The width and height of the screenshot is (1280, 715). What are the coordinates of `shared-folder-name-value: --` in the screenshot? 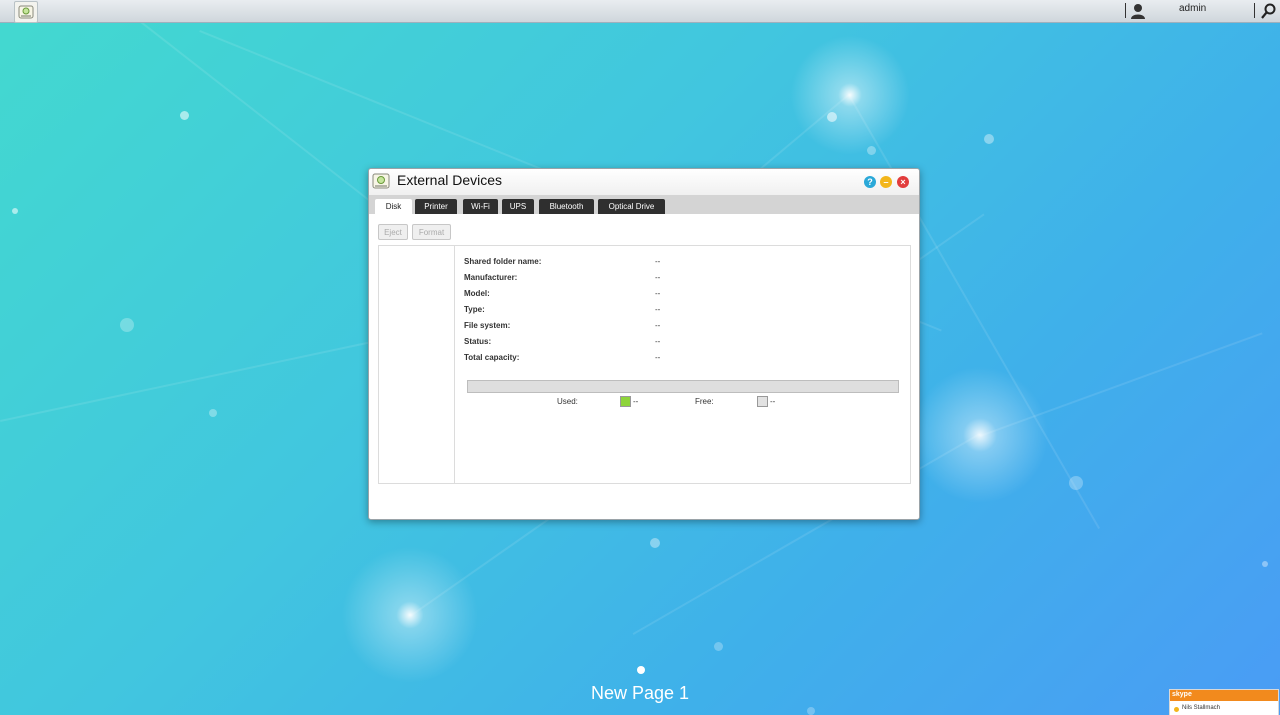 It's located at (658, 261).